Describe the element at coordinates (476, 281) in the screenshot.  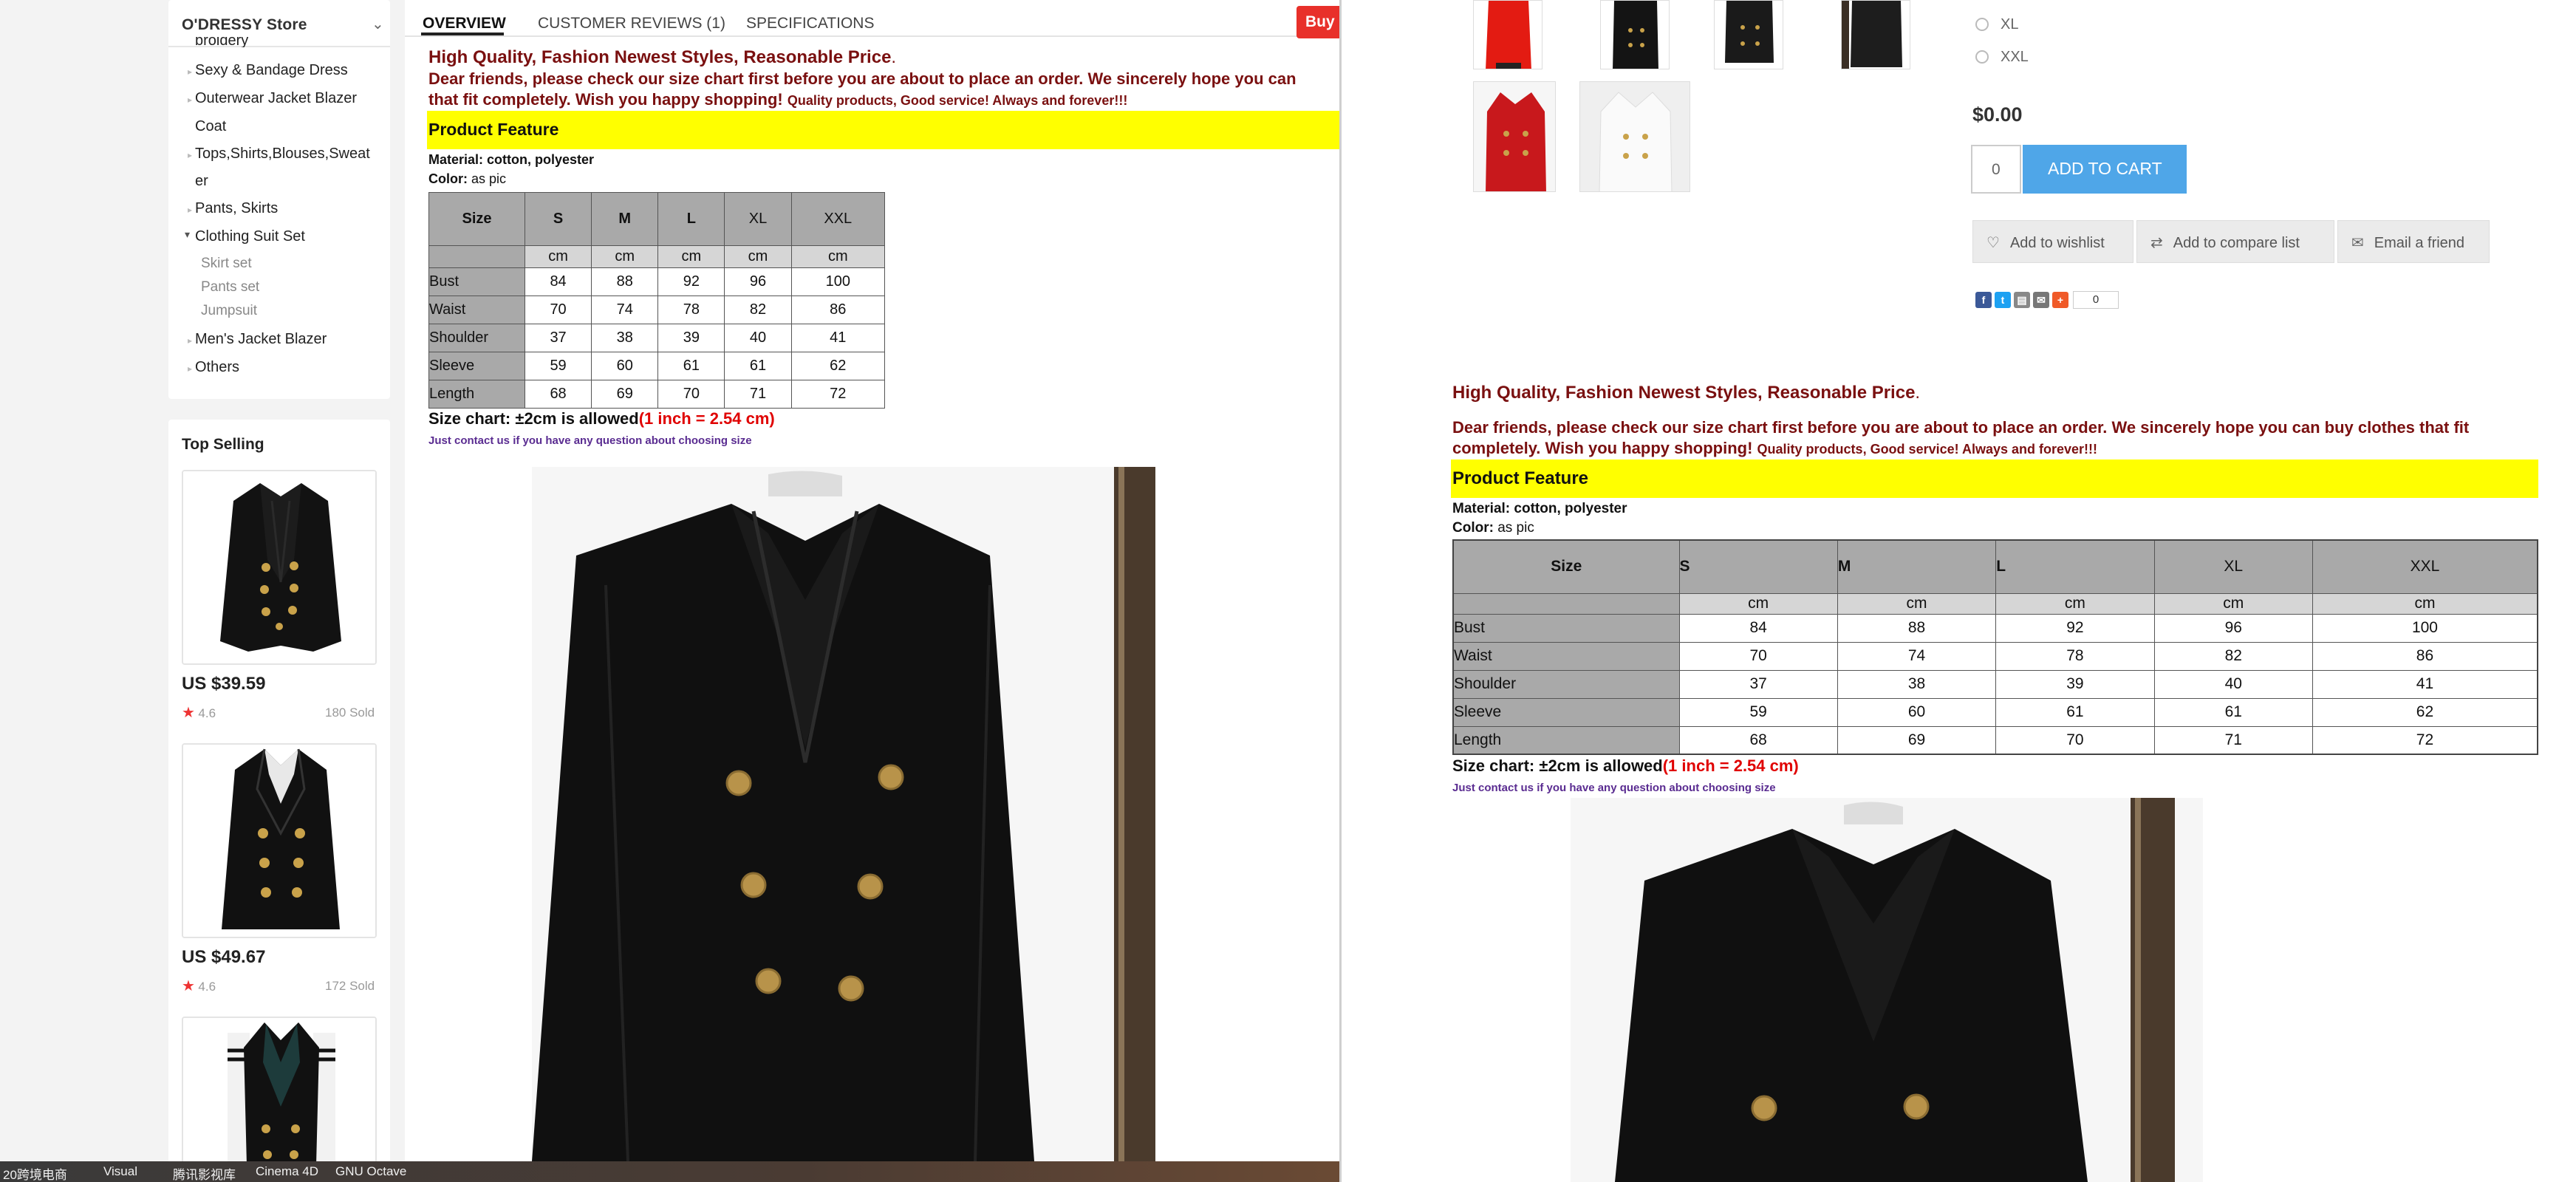
I see `row-label: Bust` at that location.